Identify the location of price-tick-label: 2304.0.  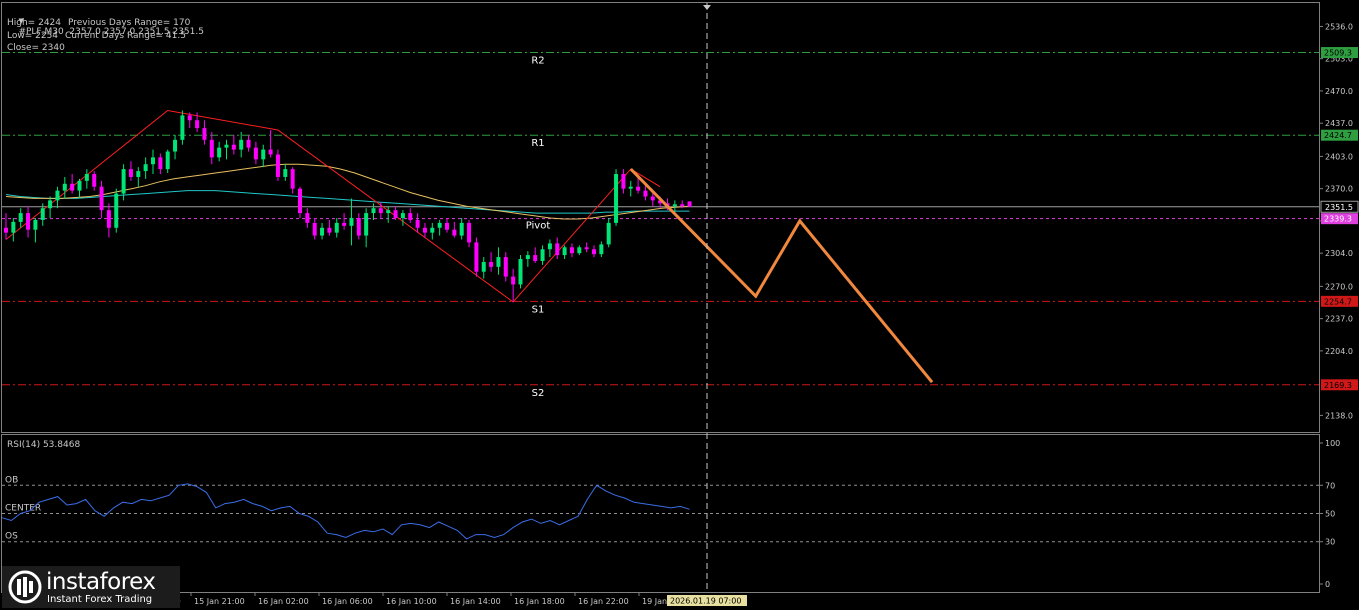
(1339, 253).